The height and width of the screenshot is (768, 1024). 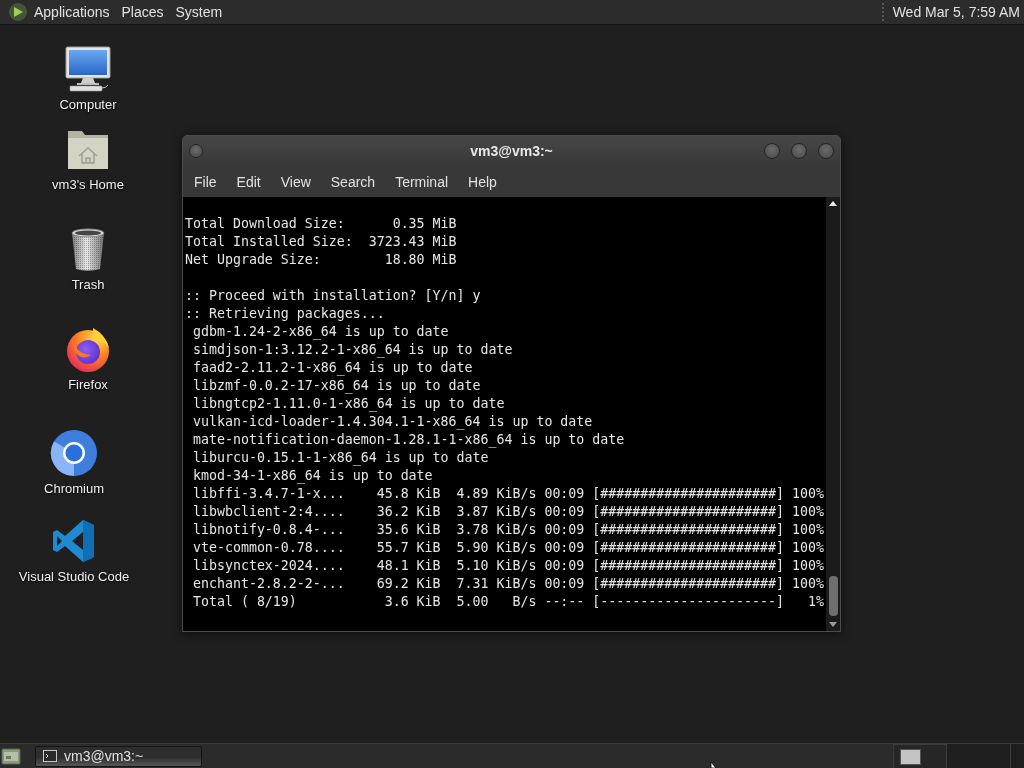 What do you see at coordinates (313, 476) in the screenshot?
I see `terminal-line: kmod-34-1-x86_64 is up to date` at bounding box center [313, 476].